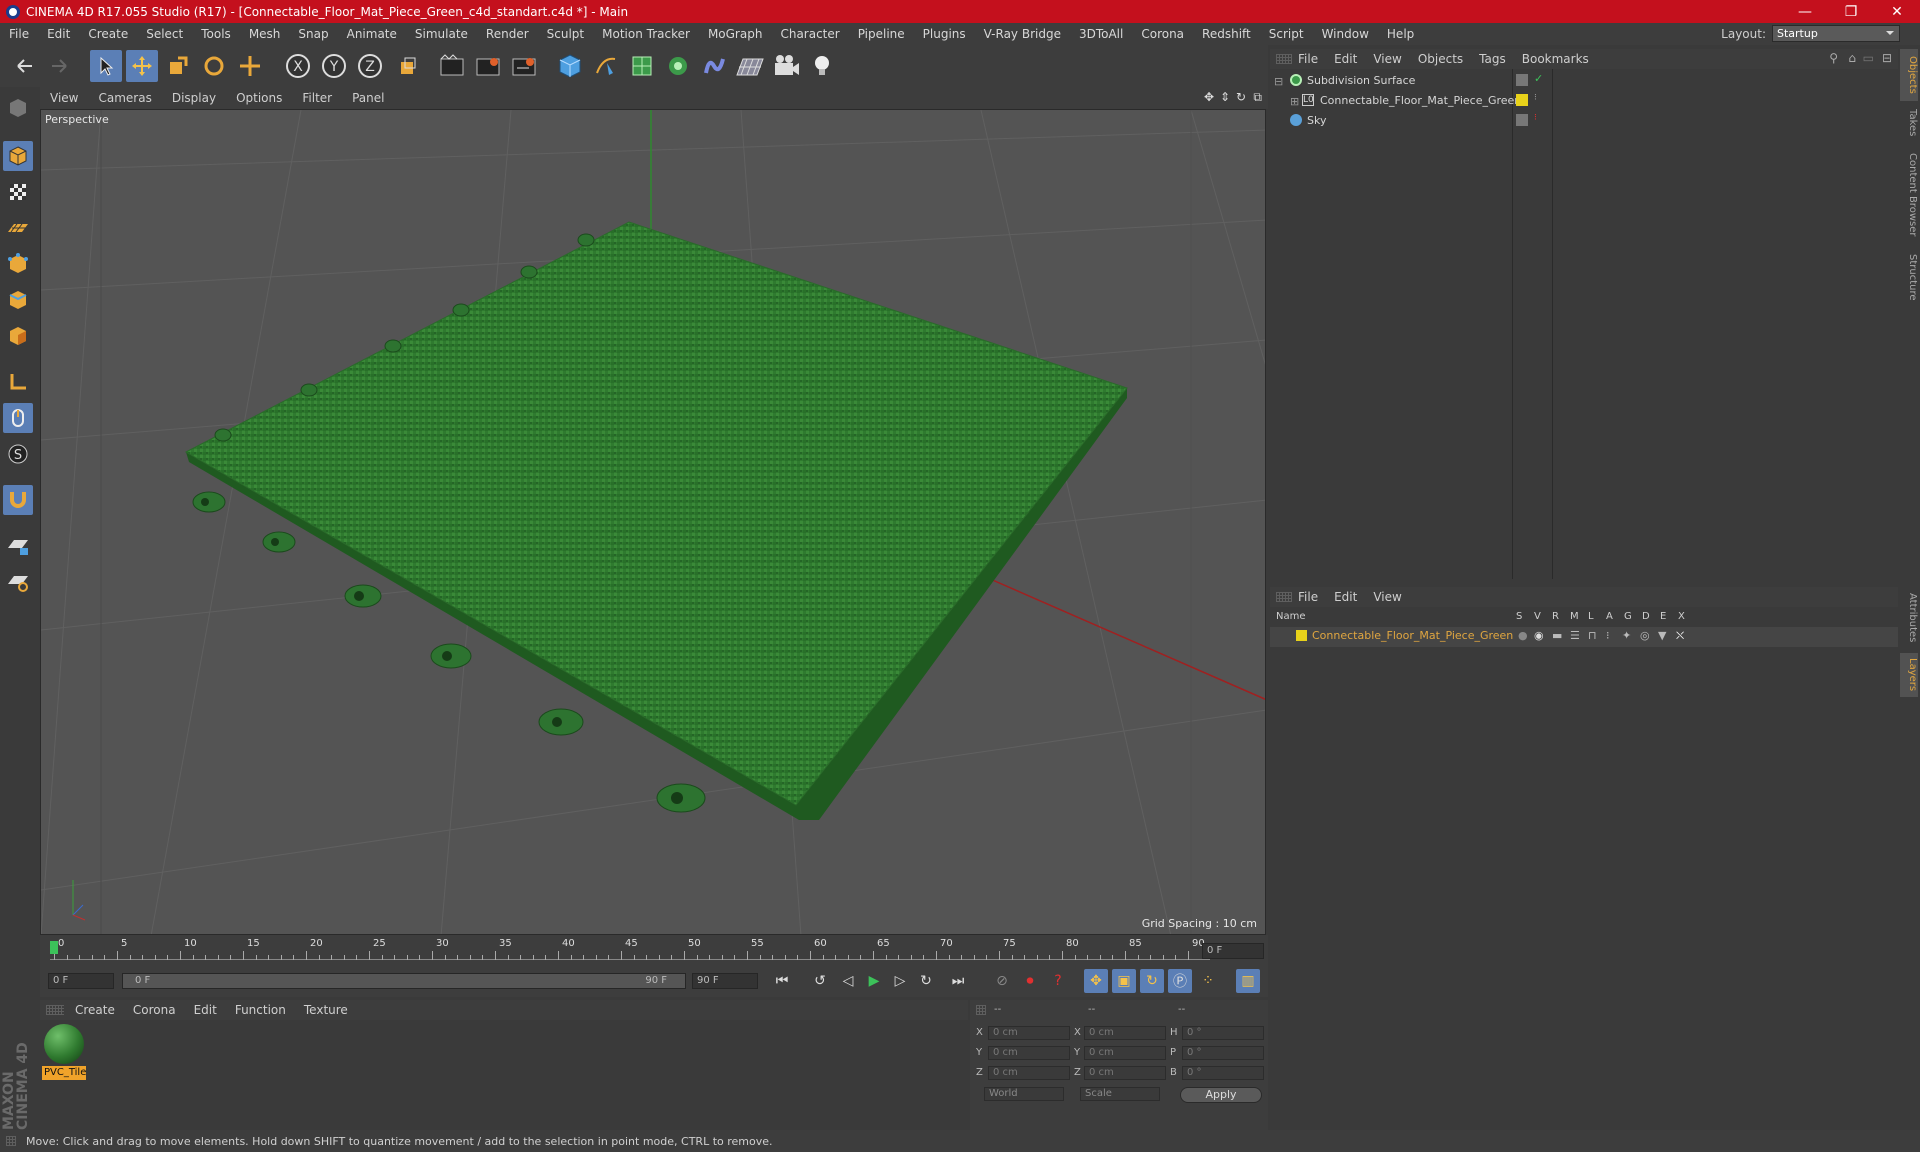  Describe the element at coordinates (1125, 1073) in the screenshot. I see `size-z-field: 0 cm` at that location.